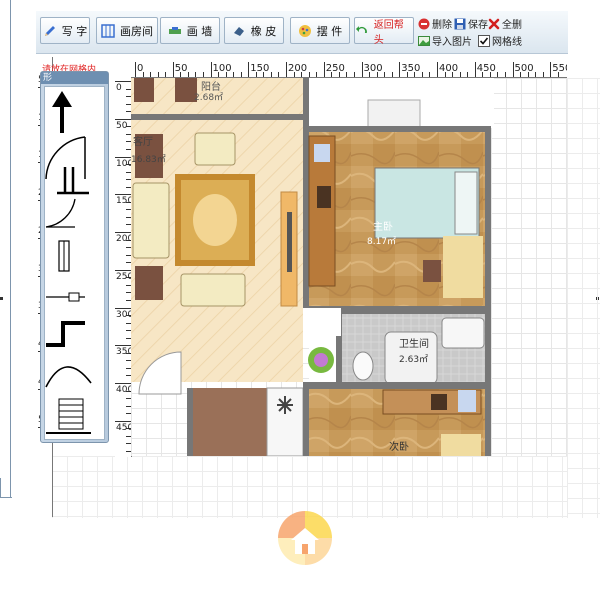 This screenshot has width=600, height=600. What do you see at coordinates (199, 31) in the screenshot?
I see `draw-wall-label: 画 墙` at bounding box center [199, 31].